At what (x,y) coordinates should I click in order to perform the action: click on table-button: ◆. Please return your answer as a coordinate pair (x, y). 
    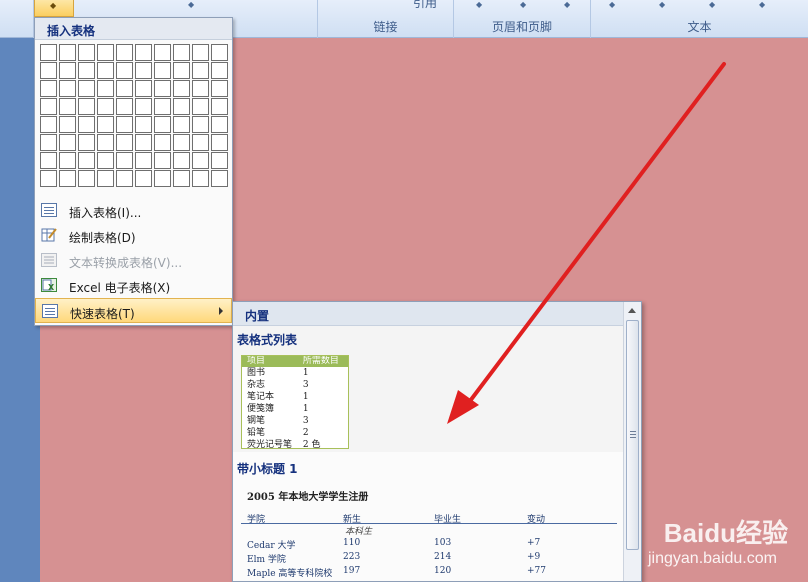
    Looking at the image, I should click on (54, 8).